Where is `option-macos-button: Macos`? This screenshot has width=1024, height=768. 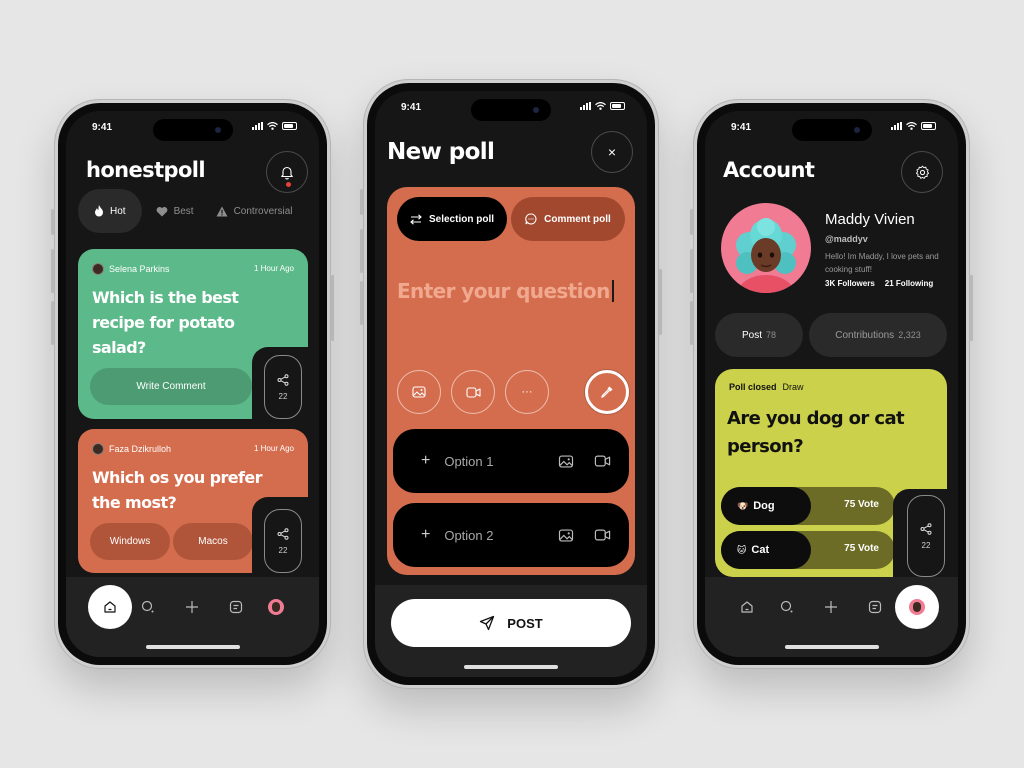
option-macos-button: Macos is located at coordinates (213, 541).